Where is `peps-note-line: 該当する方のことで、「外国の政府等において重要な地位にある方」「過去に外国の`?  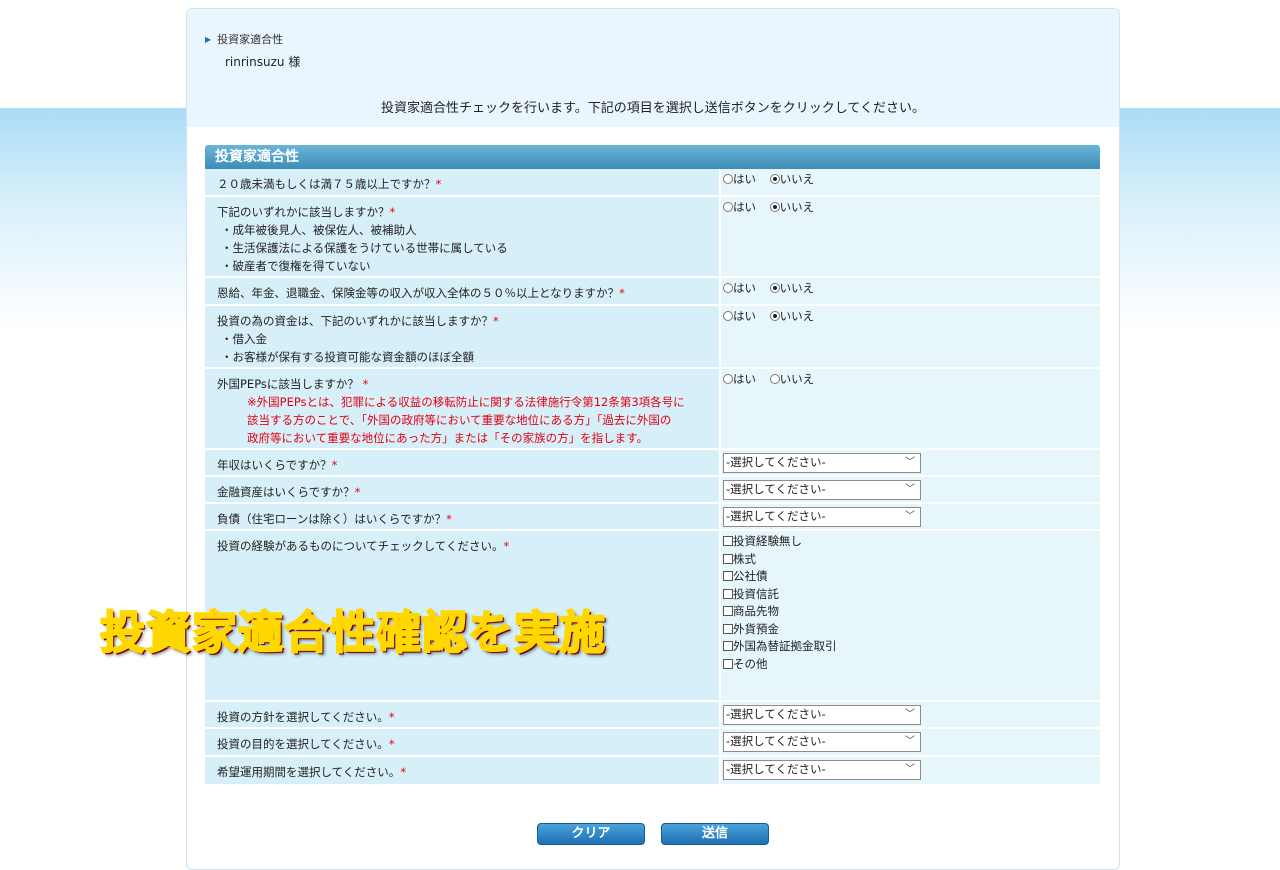
peps-note-line: 該当する方のことで、「外国の政府等において重要な地位にある方」「過去に外国の is located at coordinates (459, 420).